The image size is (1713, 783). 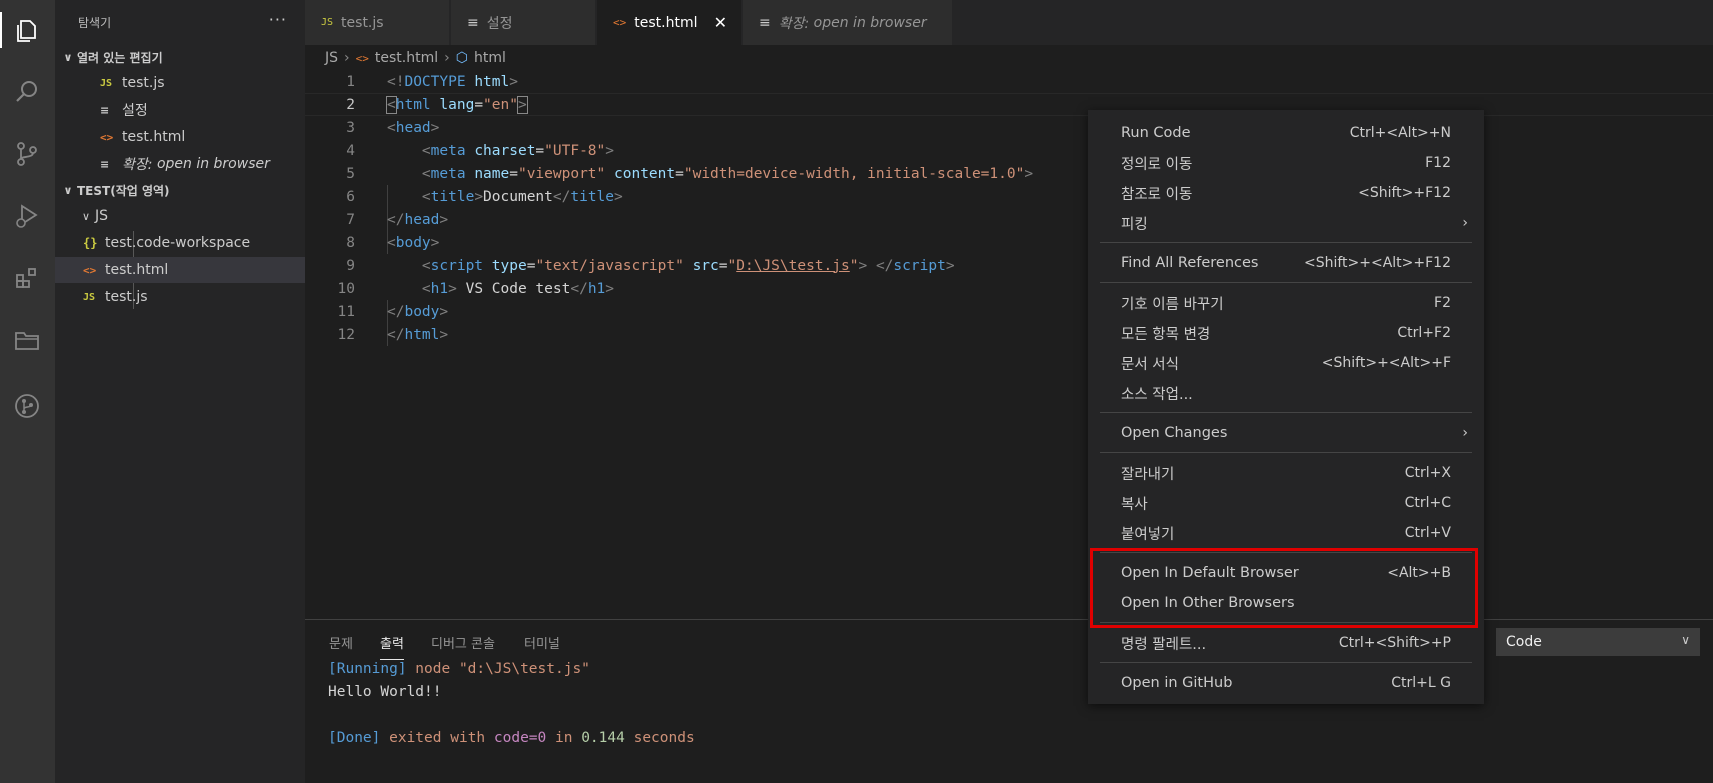 I want to click on menu-item-change-all: 모든 항목 변경 Ctrl+F2, so click(x=1286, y=333).